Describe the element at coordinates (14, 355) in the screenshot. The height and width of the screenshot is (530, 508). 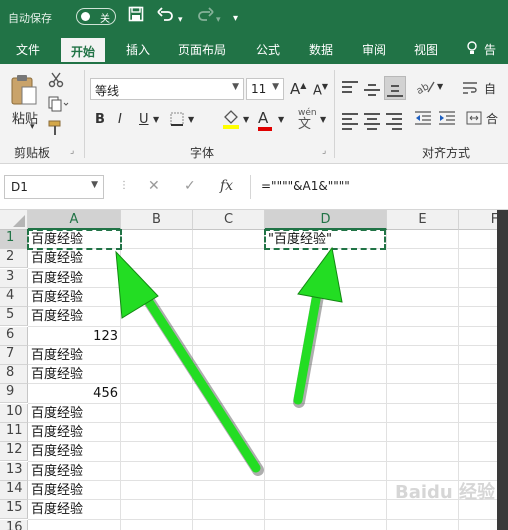
I see `row-header-7: 7` at that location.